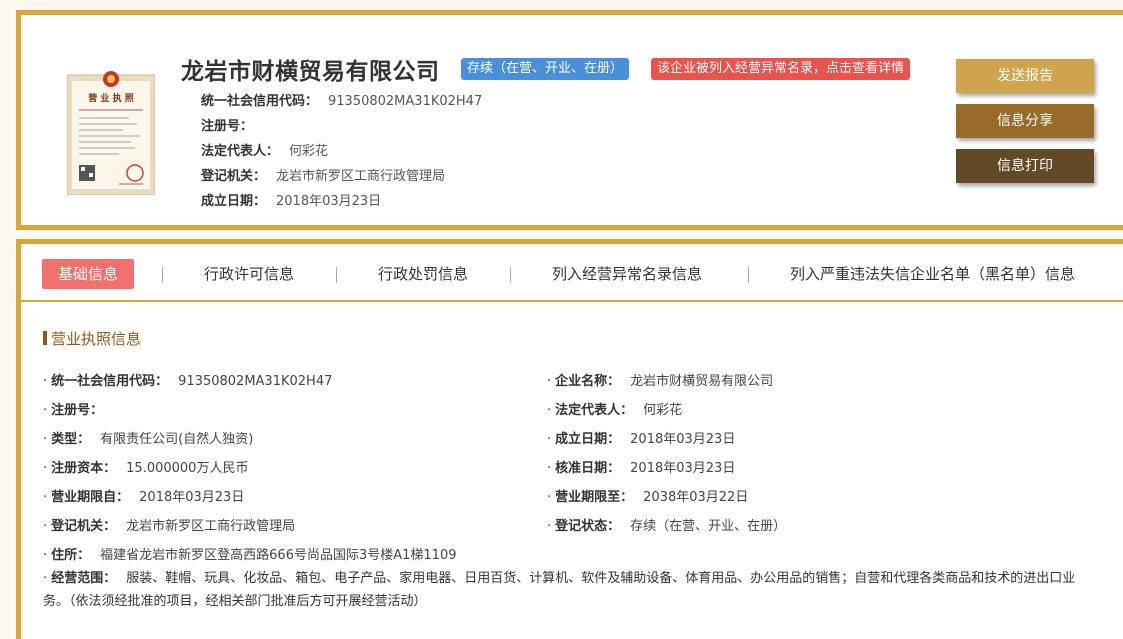  Describe the element at coordinates (255, 381) in the screenshot. I see `field-value: 91350802MA31K02H47` at that location.